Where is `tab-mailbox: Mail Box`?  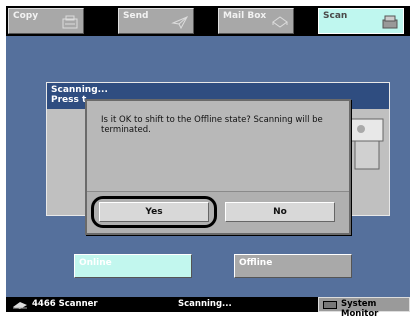 tab-mailbox: Mail Box is located at coordinates (256, 21).